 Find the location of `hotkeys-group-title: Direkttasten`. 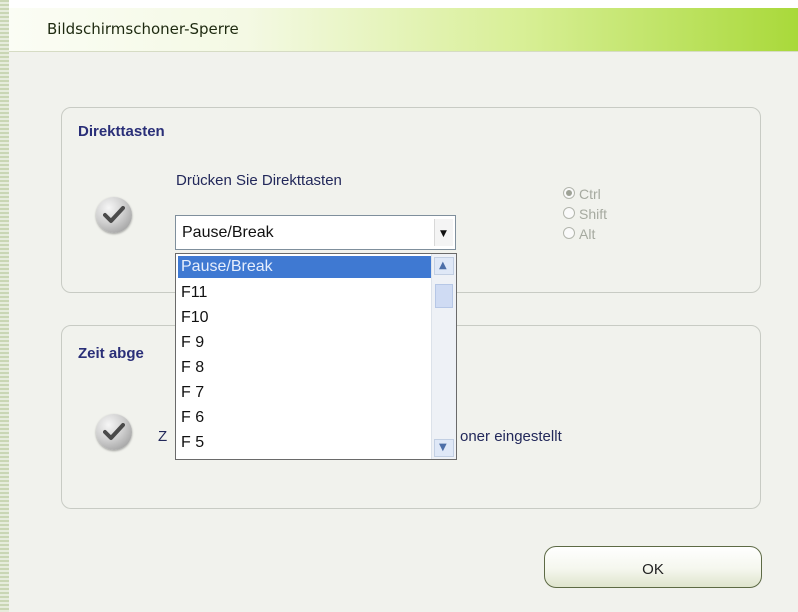

hotkeys-group-title: Direkttasten is located at coordinates (121, 131).